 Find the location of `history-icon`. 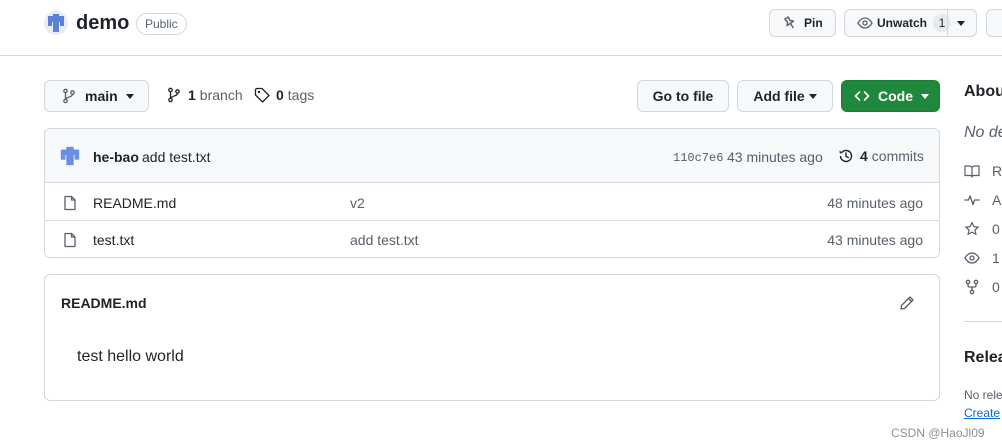

history-icon is located at coordinates (846, 156).